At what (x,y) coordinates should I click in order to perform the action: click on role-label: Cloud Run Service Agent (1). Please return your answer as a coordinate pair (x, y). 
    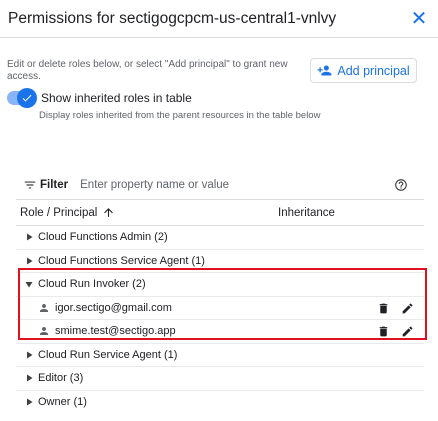
    Looking at the image, I should click on (108, 354).